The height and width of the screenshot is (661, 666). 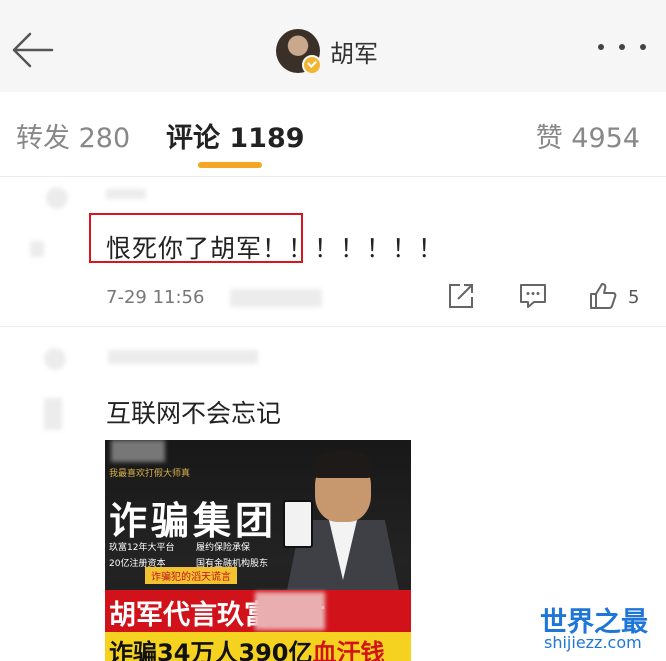 I want to click on top-bar: 胡军, so click(x=333, y=46).